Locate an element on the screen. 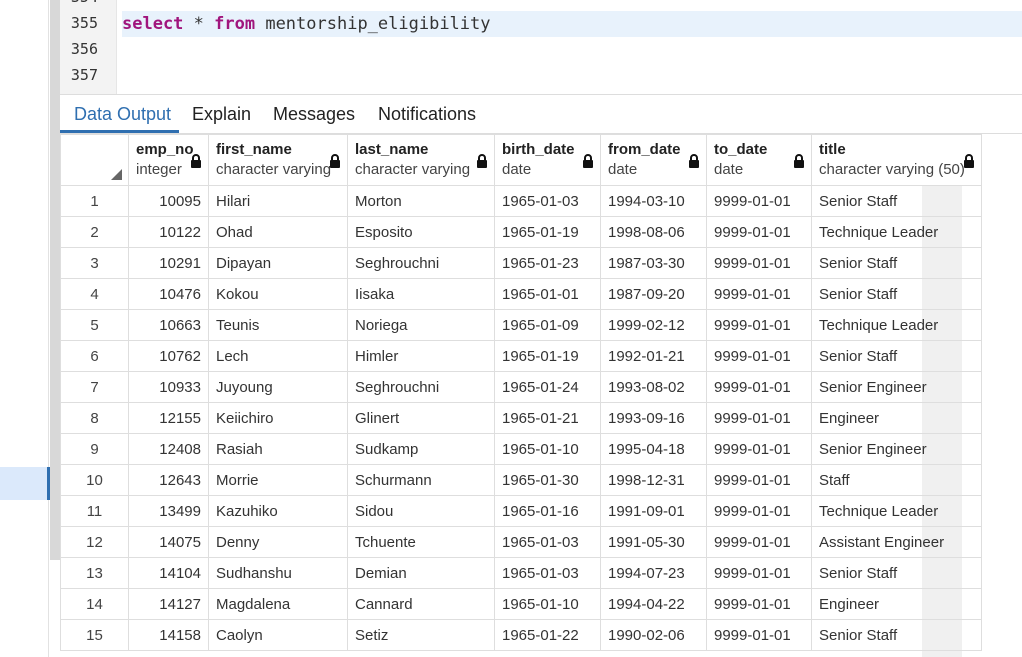 This screenshot has width=1022, height=657. current-code-line: select * from mentorship_eligibility is located at coordinates (572, 24).